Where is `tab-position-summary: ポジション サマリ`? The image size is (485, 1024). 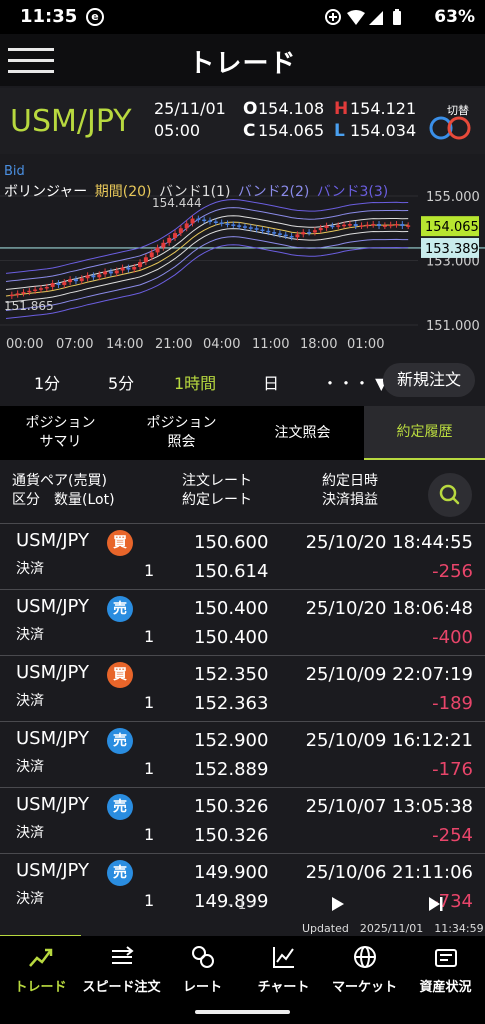 tab-position-summary: ポジション サマリ is located at coordinates (60, 433).